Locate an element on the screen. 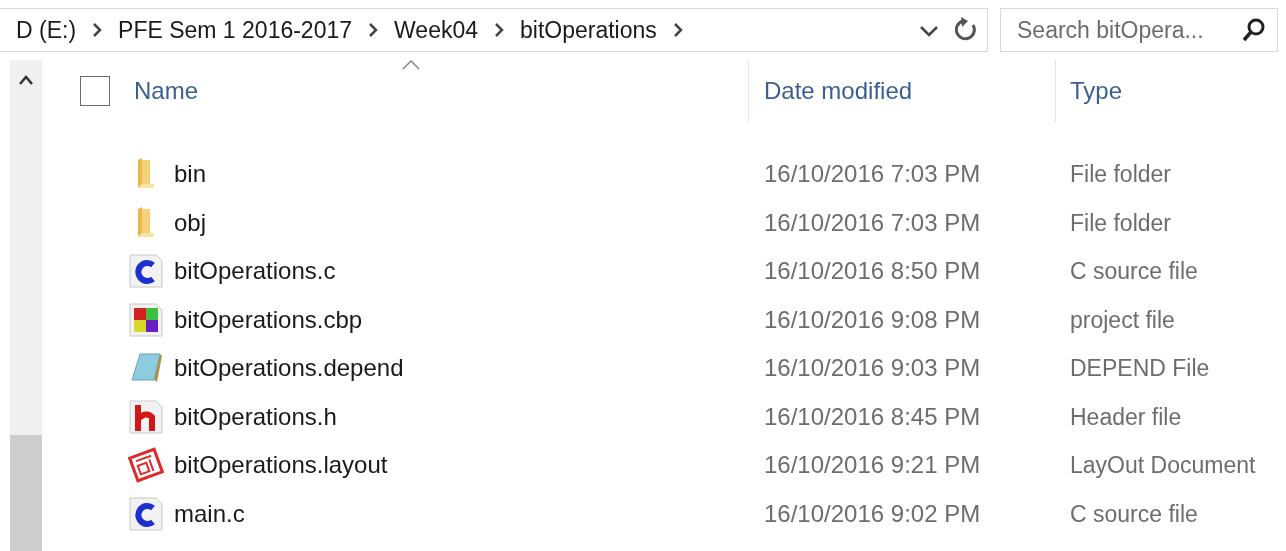 This screenshot has width=1286, height=551. breadcrumb-item: PFE Sem 1 2016-2017 is located at coordinates (235, 30).